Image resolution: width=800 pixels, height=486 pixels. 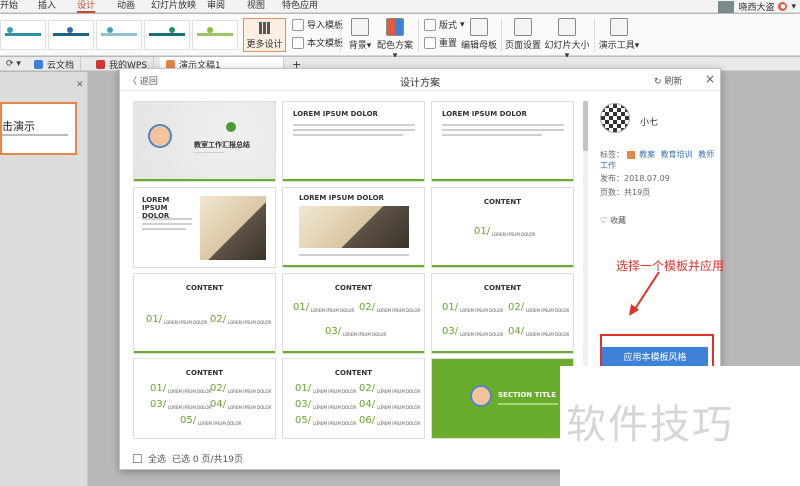 I want to click on edit-master-button: 编辑母板, so click(x=479, y=34).